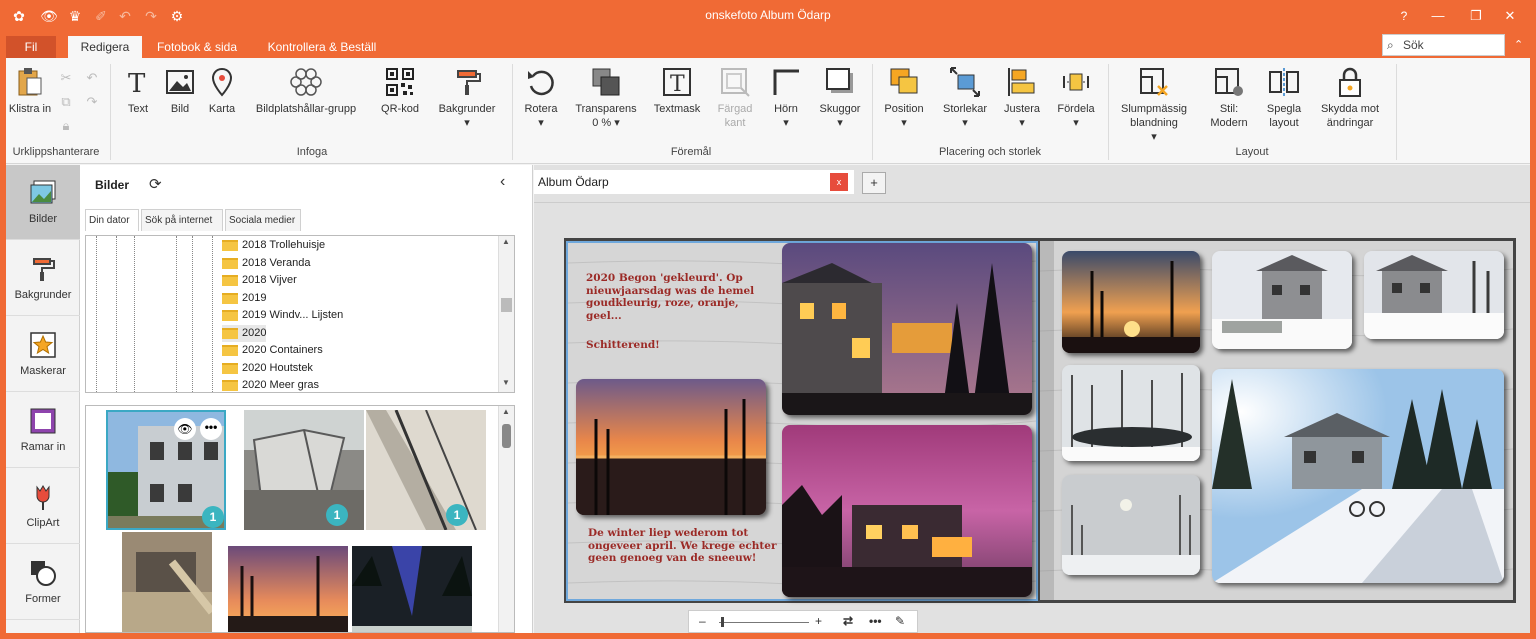 The image size is (1536, 639). What do you see at coordinates (259, 280) in the screenshot?
I see `folder-item: 2018 Vijver` at bounding box center [259, 280].